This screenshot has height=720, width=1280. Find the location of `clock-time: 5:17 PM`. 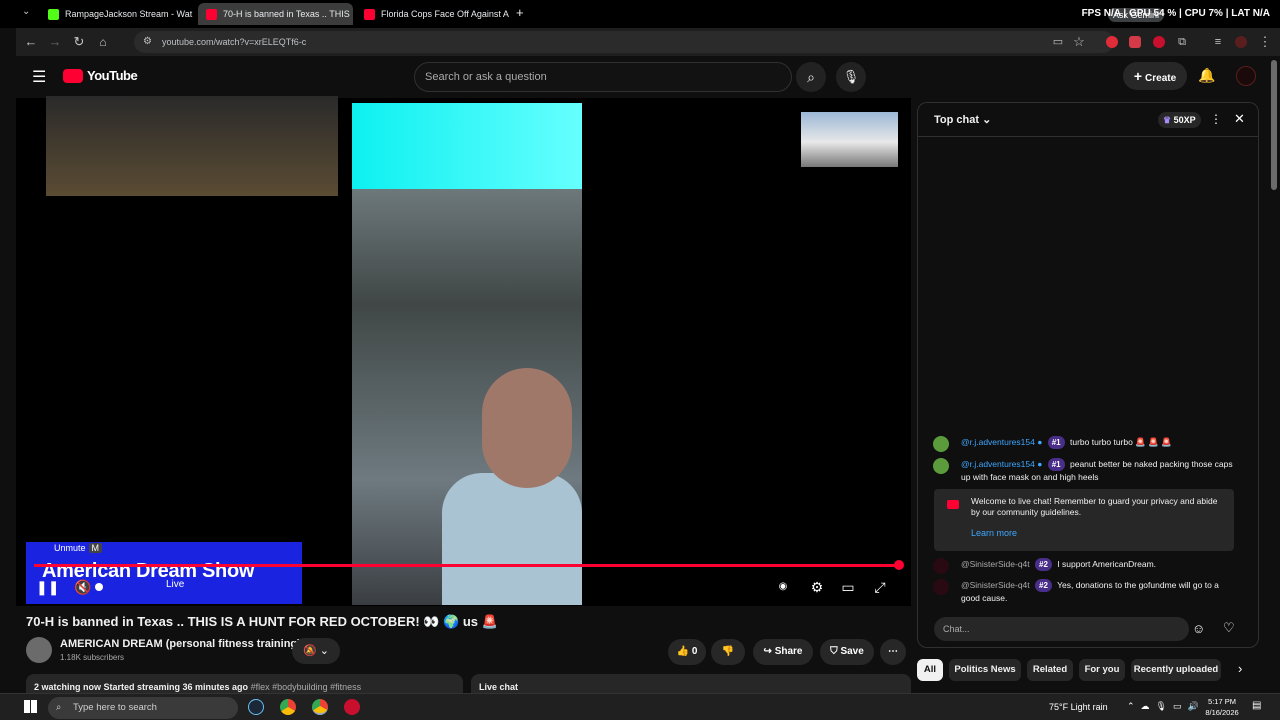

clock-time: 5:17 PM is located at coordinates (1222, 701).